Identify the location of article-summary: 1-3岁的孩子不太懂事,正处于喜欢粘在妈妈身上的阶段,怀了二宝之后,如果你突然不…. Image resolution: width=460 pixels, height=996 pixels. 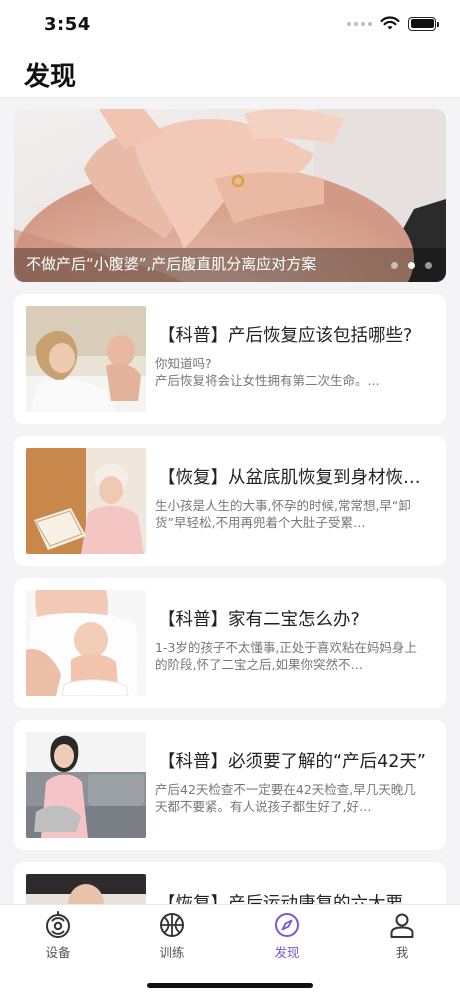
(286, 656).